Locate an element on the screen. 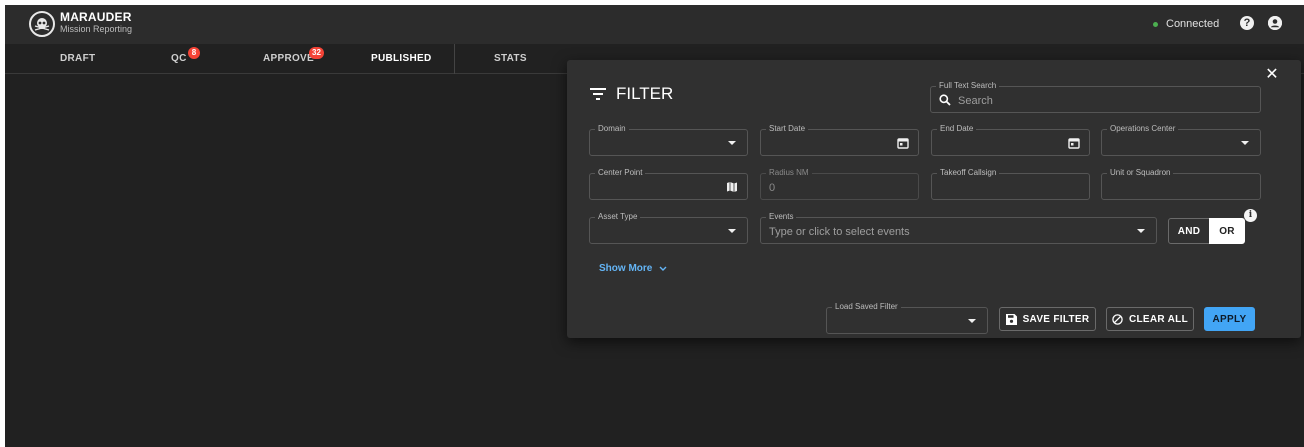 This screenshot has width=1304, height=447. unit-squadron-field: Unit or Squadron is located at coordinates (1181, 183).